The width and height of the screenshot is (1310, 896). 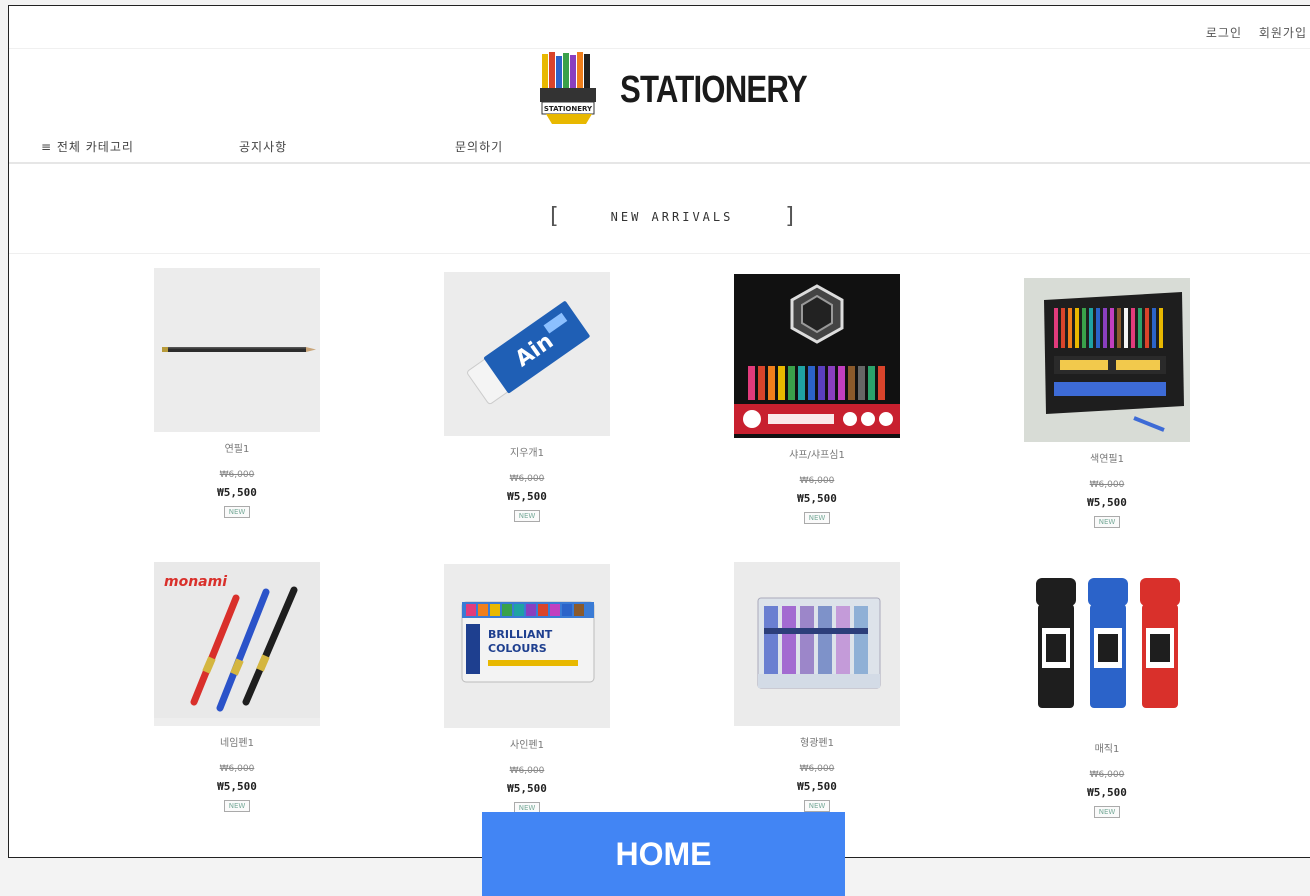 I want to click on pencil-image, so click(x=237, y=350).